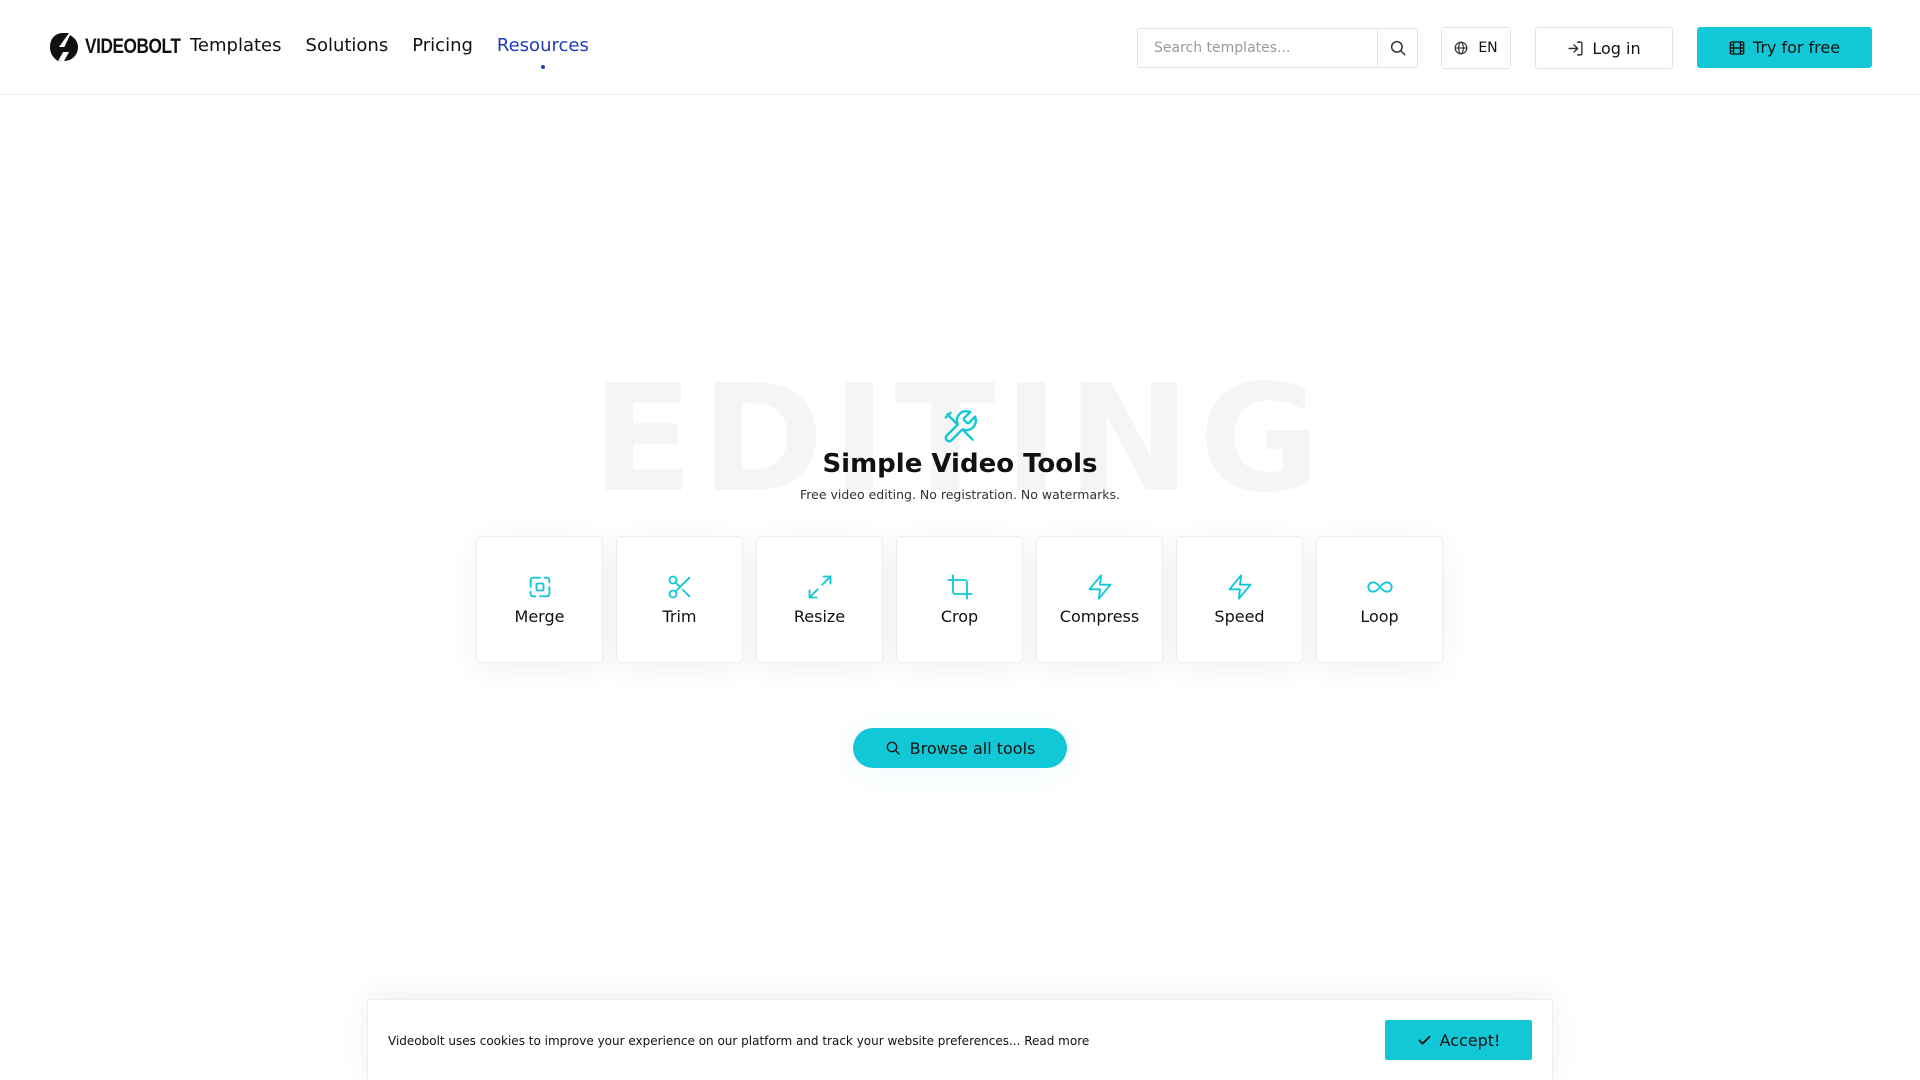  Describe the element at coordinates (1470, 1040) in the screenshot. I see `accept-label: Accept!` at that location.